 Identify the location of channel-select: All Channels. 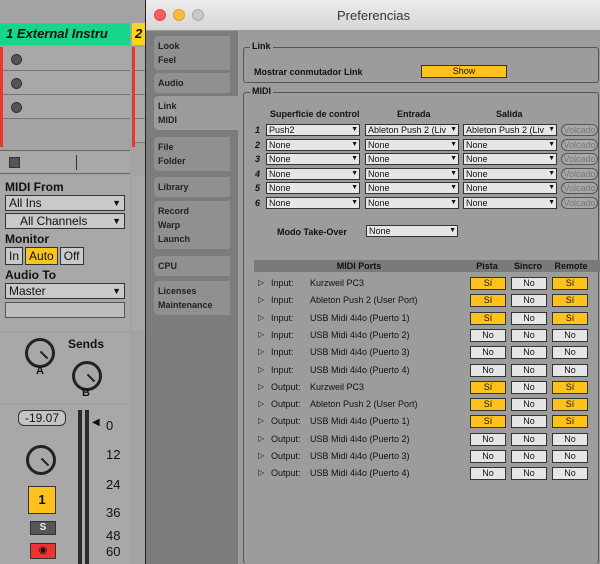
(65, 221).